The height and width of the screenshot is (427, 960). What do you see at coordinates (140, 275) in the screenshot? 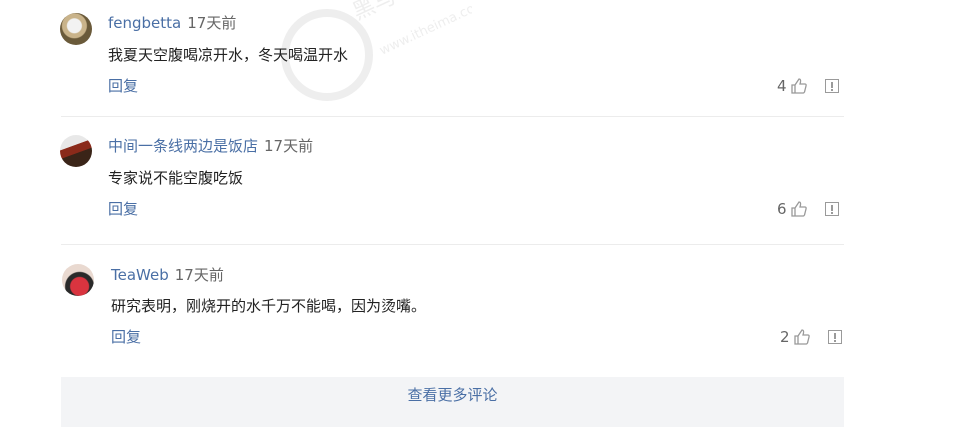
I see `comment-username: TeaWeb` at bounding box center [140, 275].